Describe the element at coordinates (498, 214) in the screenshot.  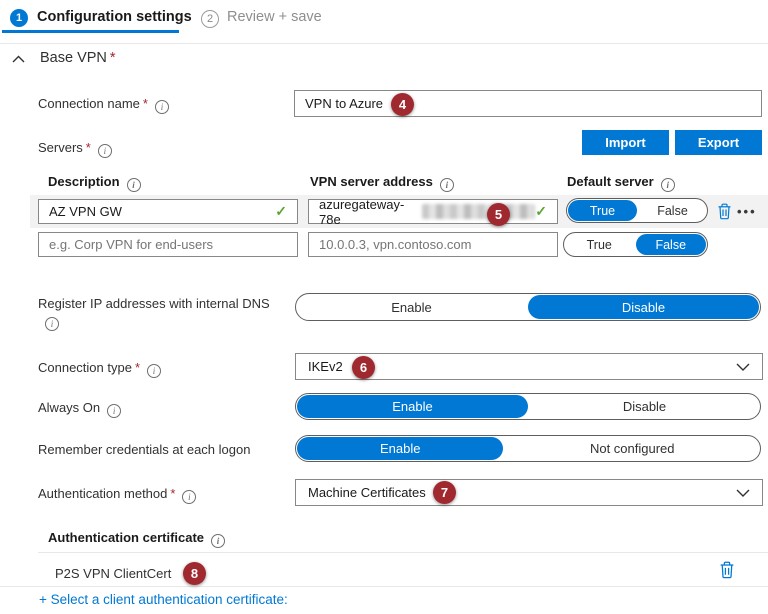
I see `annotation-badge-5: 5` at that location.